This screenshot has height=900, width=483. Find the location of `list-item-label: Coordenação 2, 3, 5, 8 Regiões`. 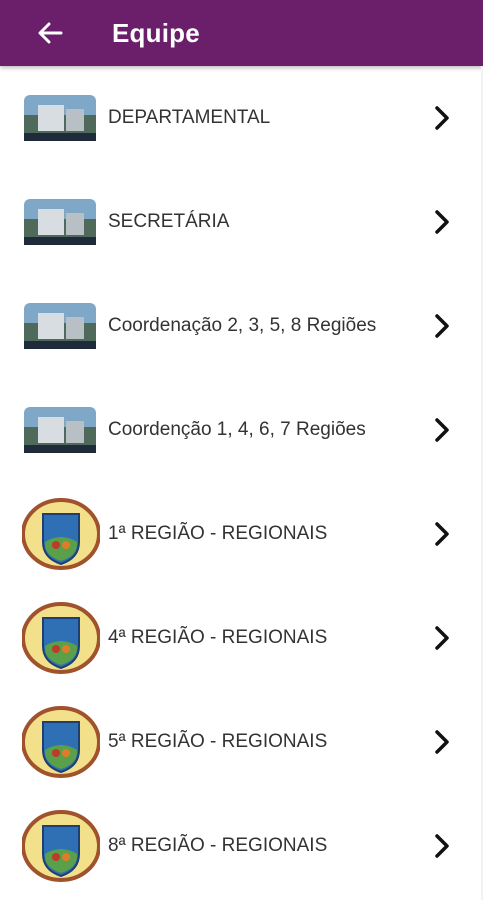

list-item-label: Coordenação 2, 3, 5, 8 Regiões is located at coordinates (242, 325).